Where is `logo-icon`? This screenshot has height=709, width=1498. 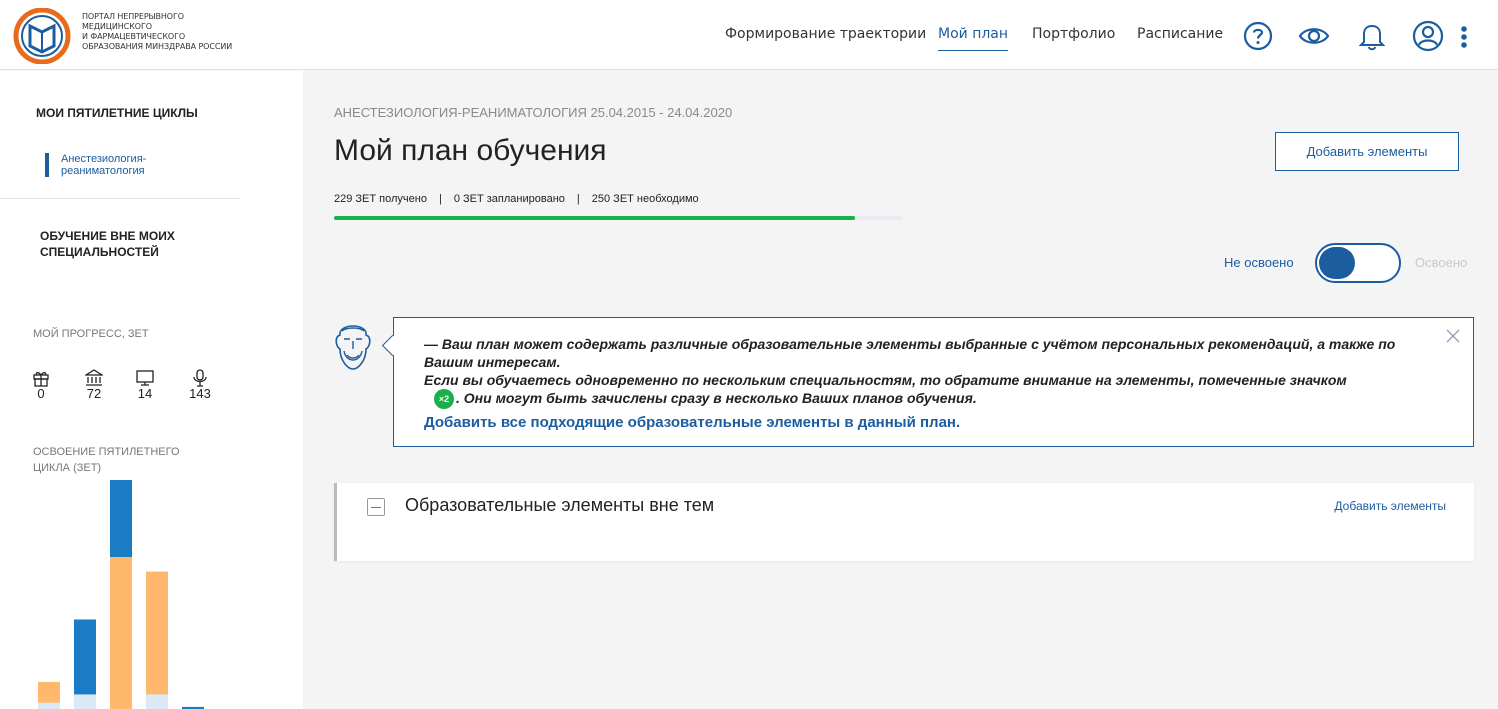 logo-icon is located at coordinates (43, 36).